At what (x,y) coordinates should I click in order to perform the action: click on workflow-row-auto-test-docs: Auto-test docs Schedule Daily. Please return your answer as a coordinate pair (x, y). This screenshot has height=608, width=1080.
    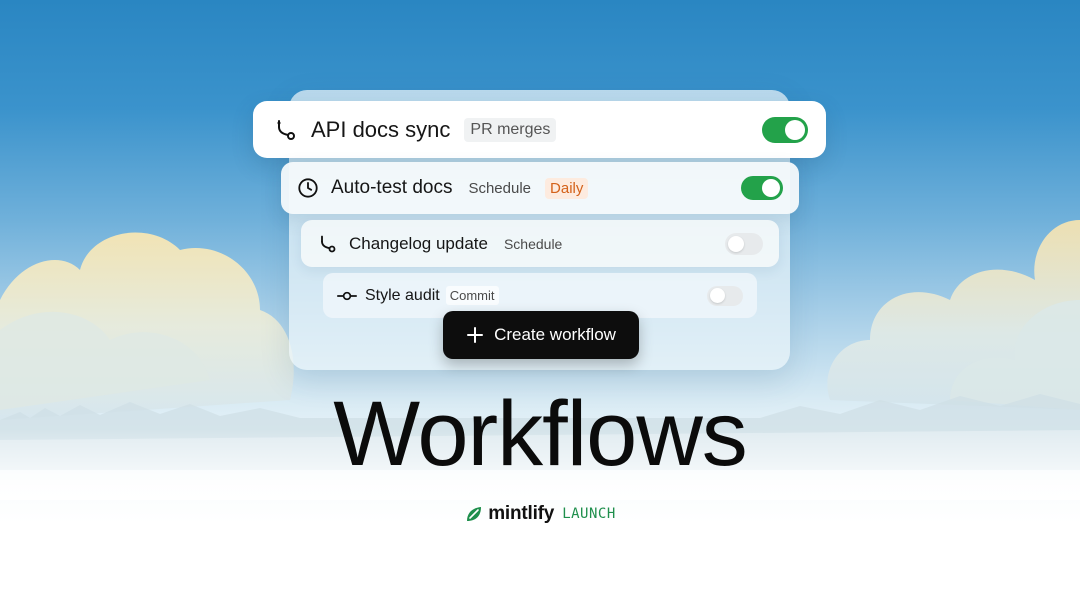
    Looking at the image, I should click on (540, 188).